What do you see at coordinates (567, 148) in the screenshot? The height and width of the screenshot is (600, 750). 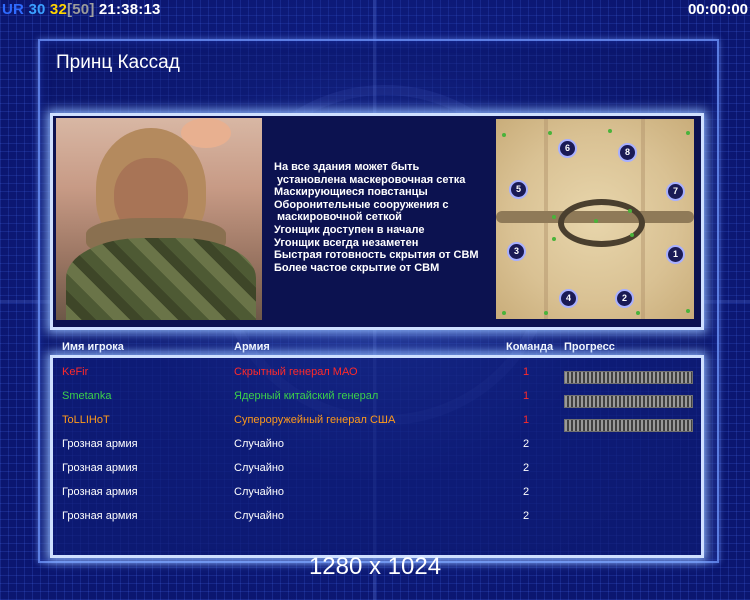 I see `map-start-position: 6` at bounding box center [567, 148].